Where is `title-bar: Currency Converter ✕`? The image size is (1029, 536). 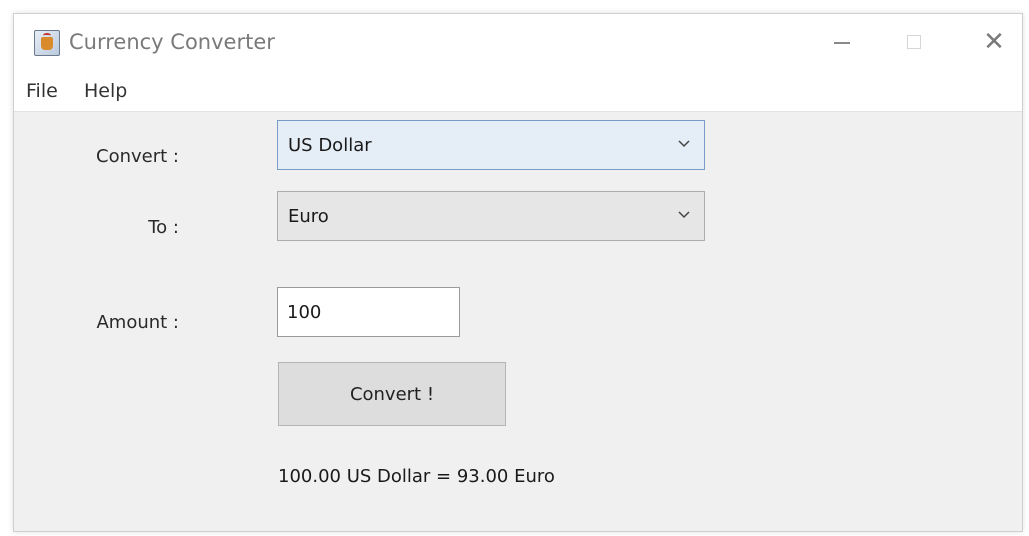 title-bar: Currency Converter ✕ is located at coordinates (518, 44).